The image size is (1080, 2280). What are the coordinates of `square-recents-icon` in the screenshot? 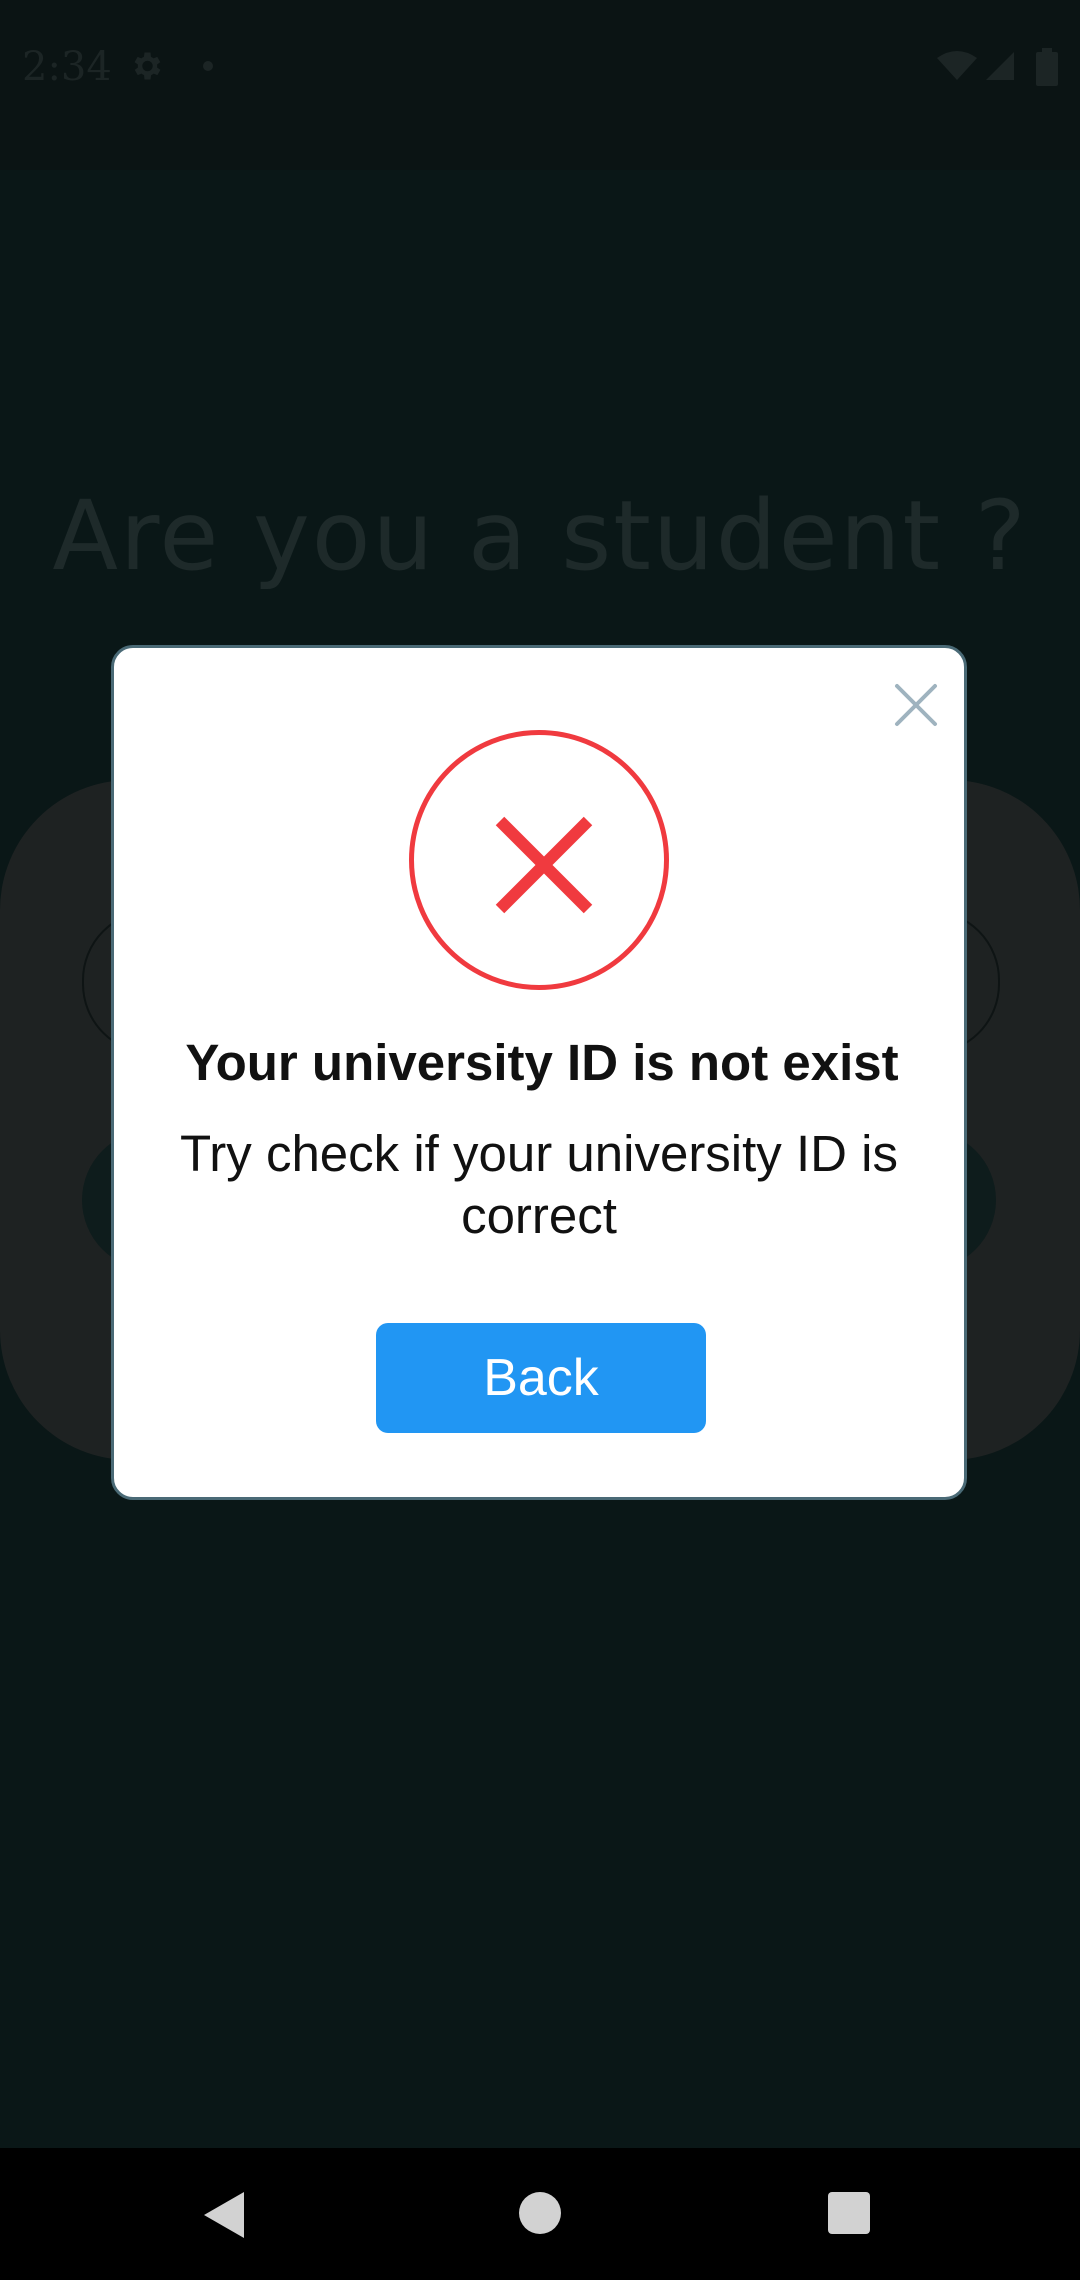 It's located at (849, 2213).